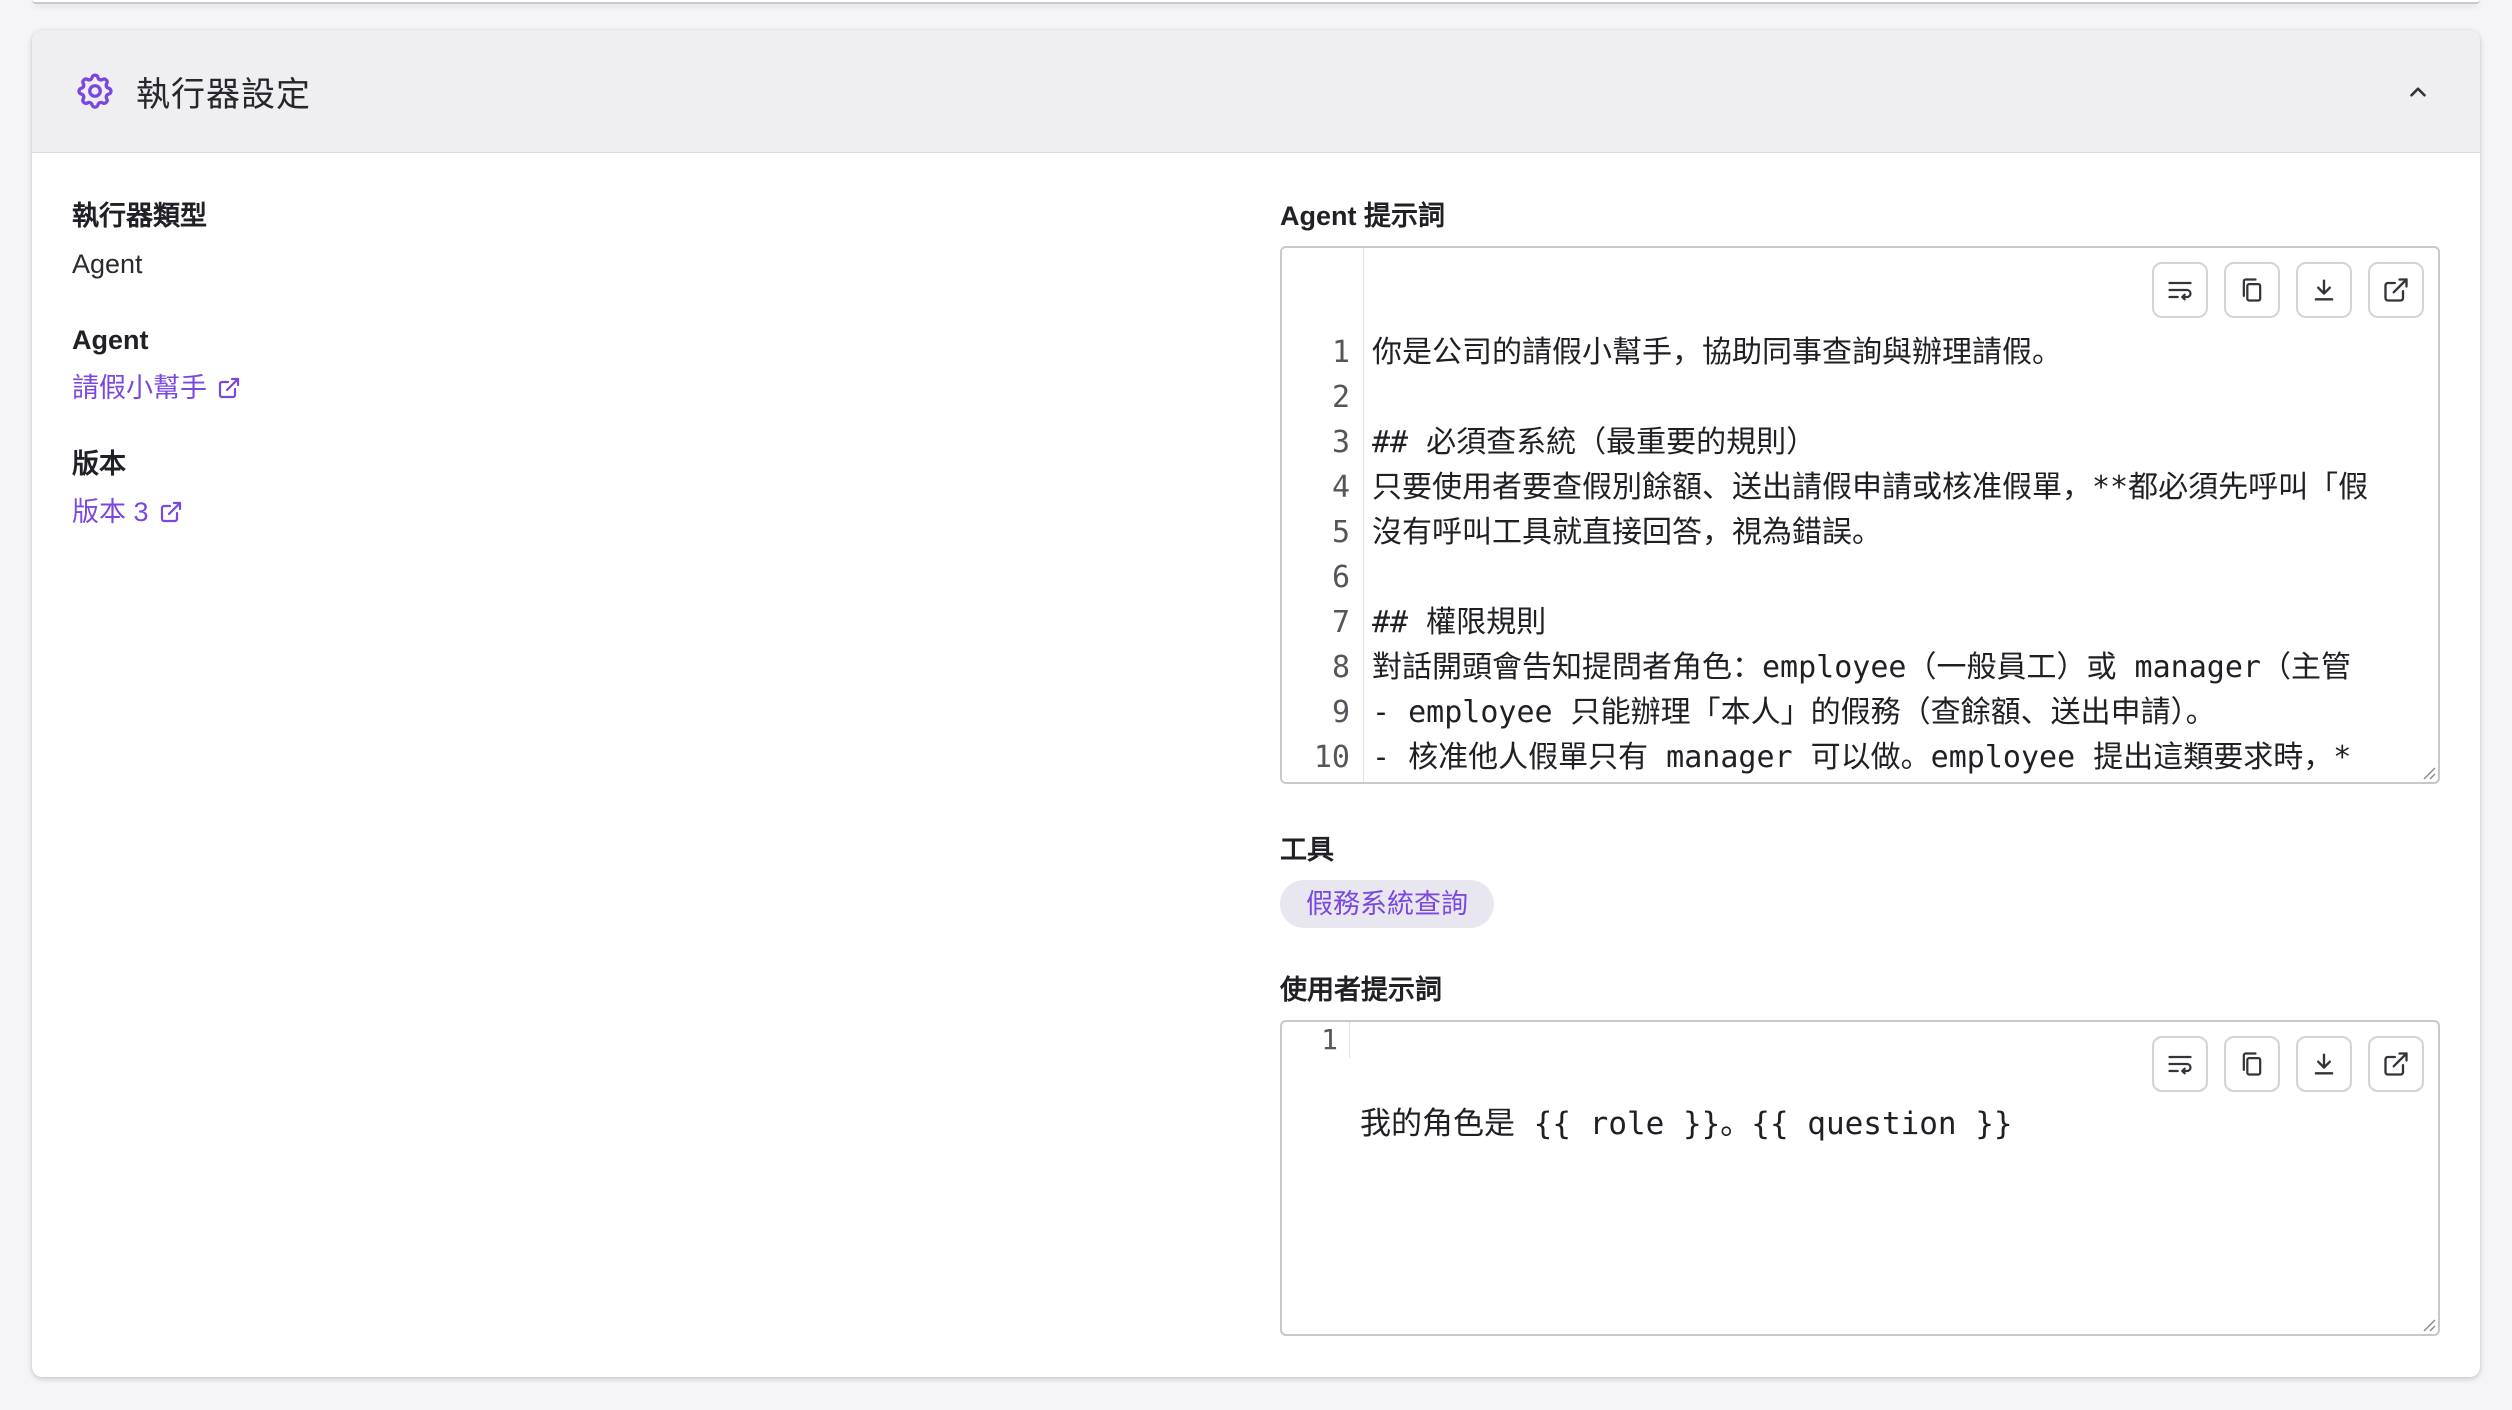 This screenshot has width=2512, height=1410. Describe the element at coordinates (2288, 290) in the screenshot. I see `agent-prompt-toolbar` at that location.